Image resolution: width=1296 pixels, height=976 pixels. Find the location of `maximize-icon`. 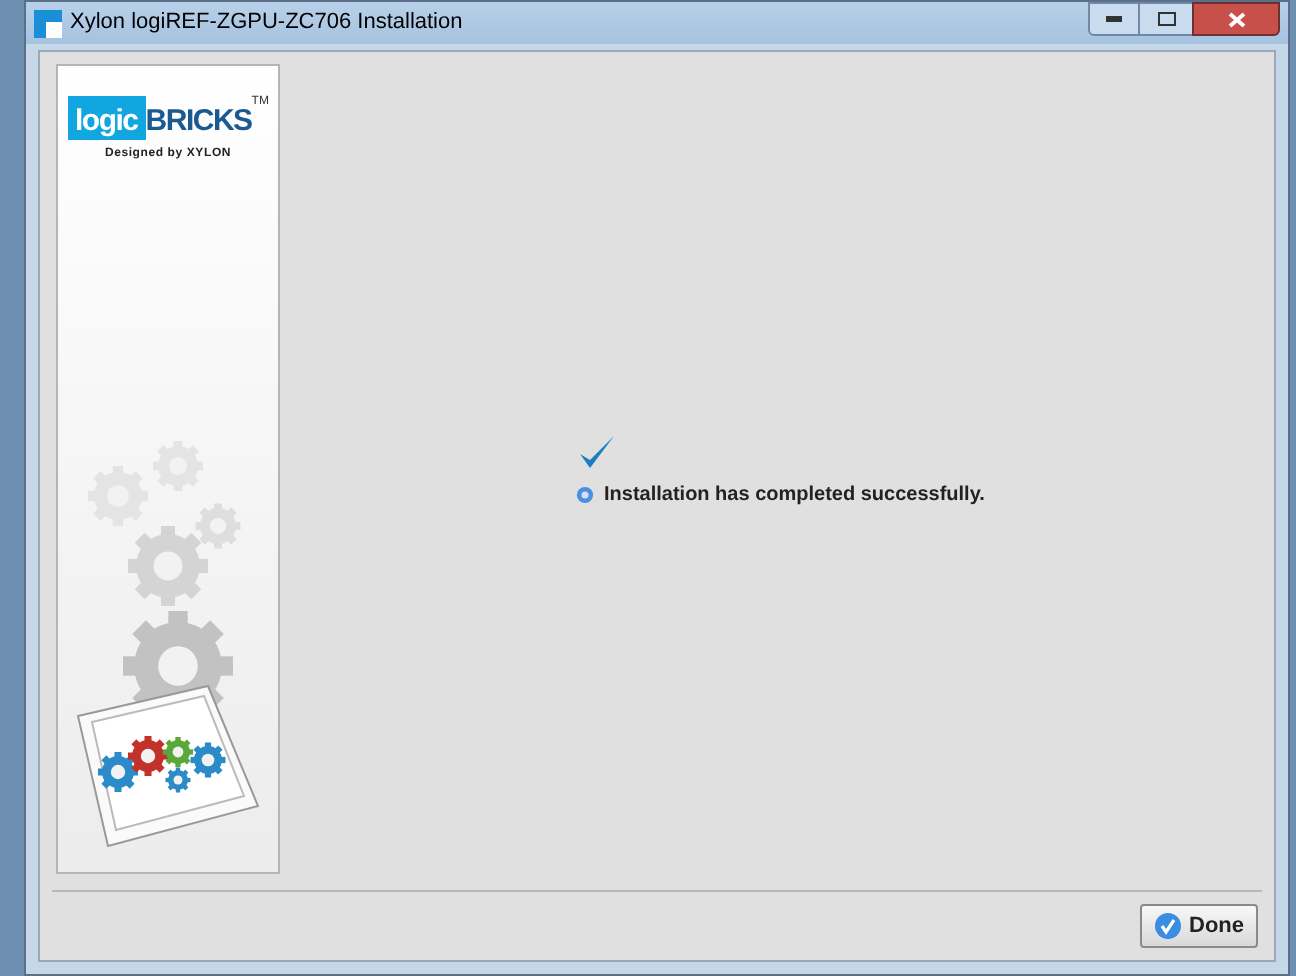

maximize-icon is located at coordinates (1166, 19).